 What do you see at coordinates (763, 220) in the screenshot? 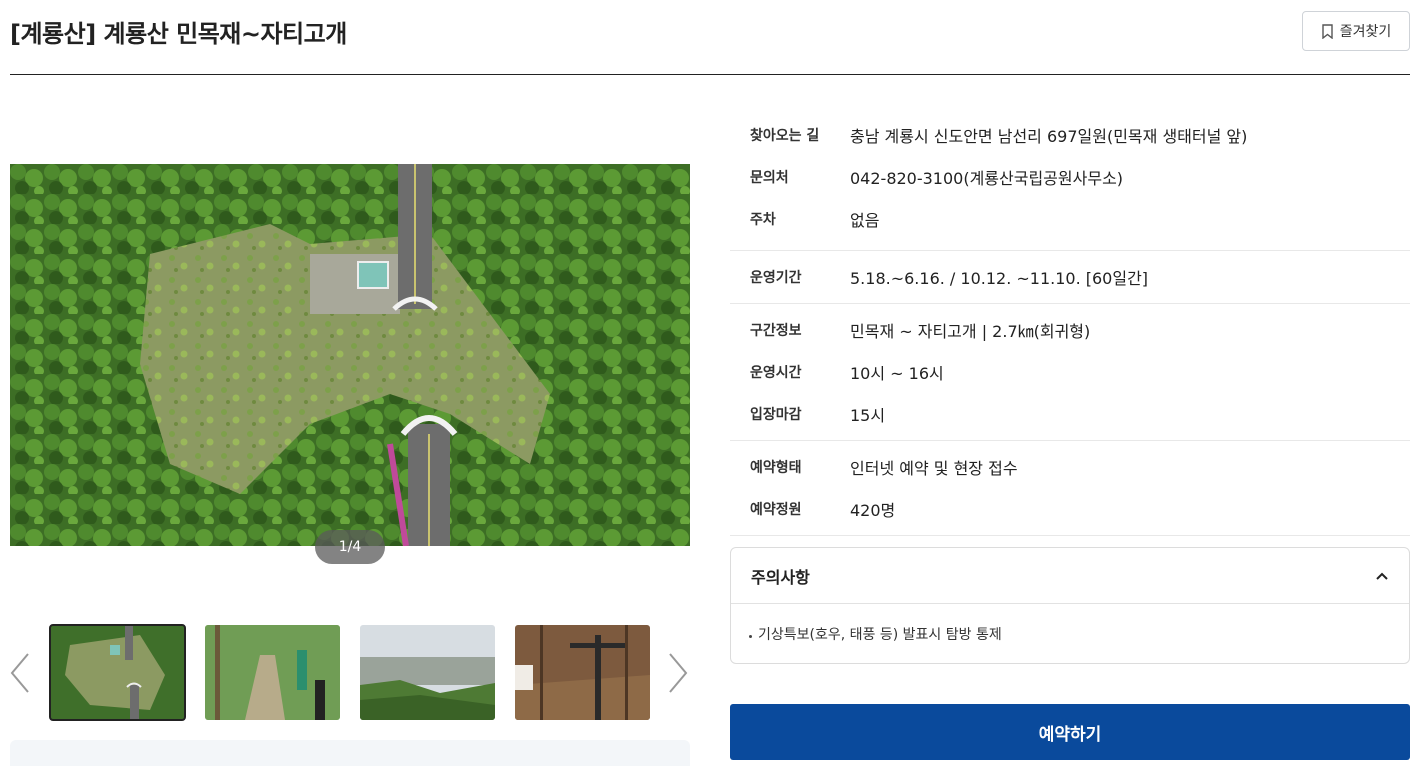
I see `info-label: 주차` at bounding box center [763, 220].